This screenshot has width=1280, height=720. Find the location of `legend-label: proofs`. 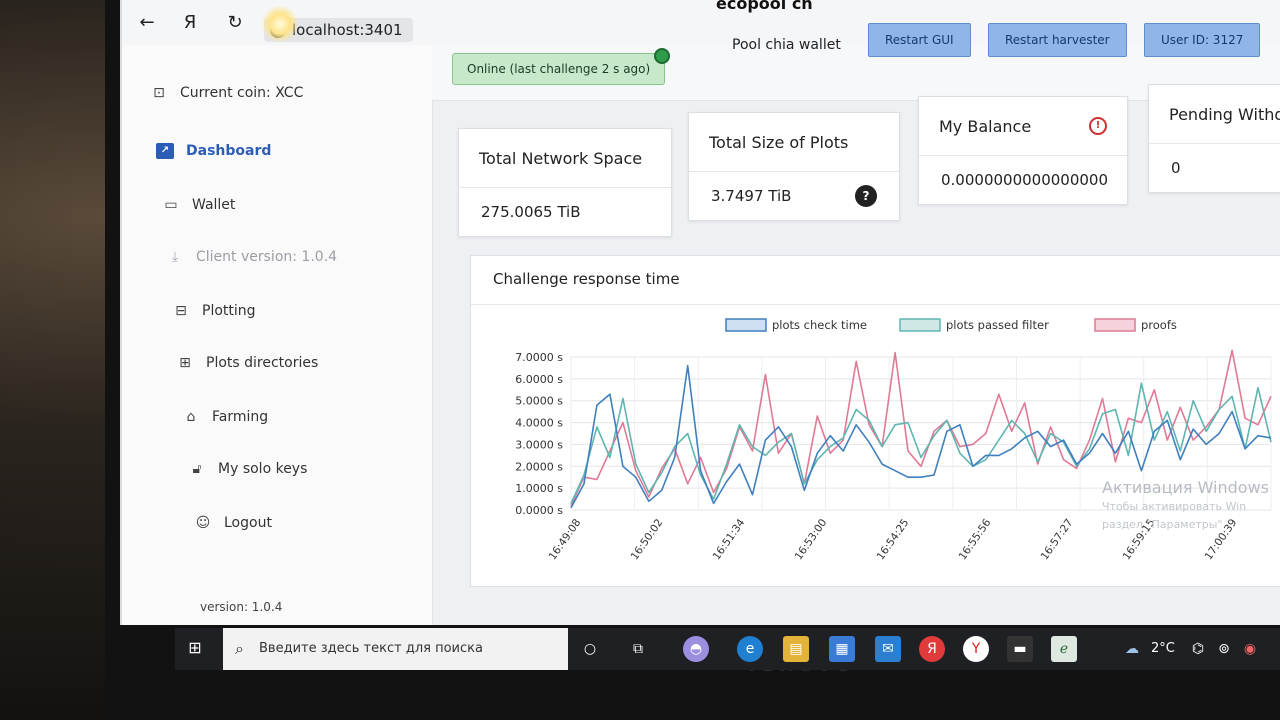

legend-label: proofs is located at coordinates (1159, 325).